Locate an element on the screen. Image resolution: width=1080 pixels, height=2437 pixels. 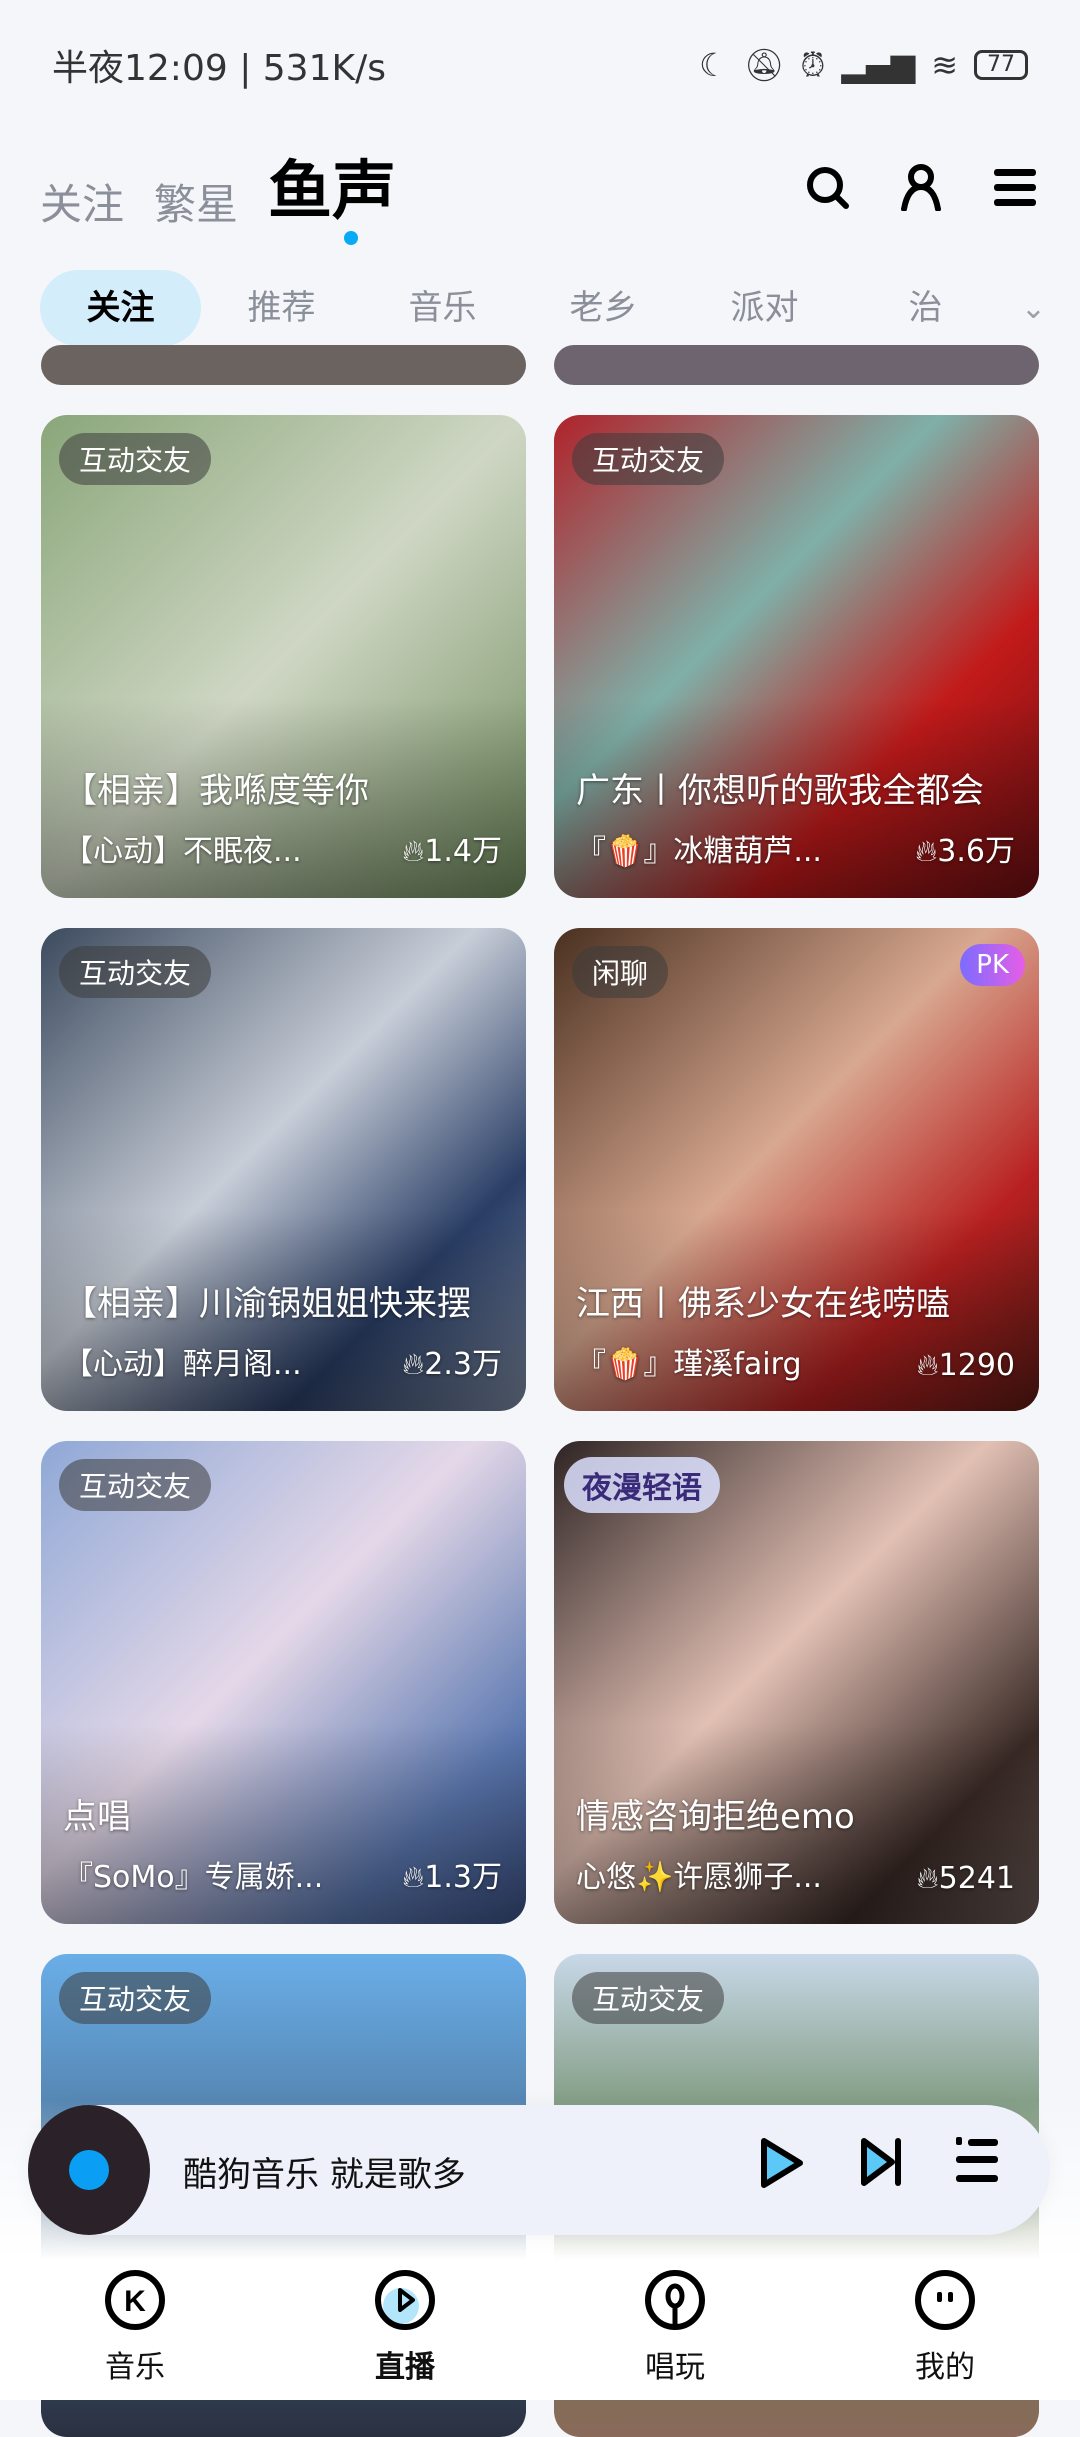
room-heat: 🔥︎3.6万 is located at coordinates (965, 851).